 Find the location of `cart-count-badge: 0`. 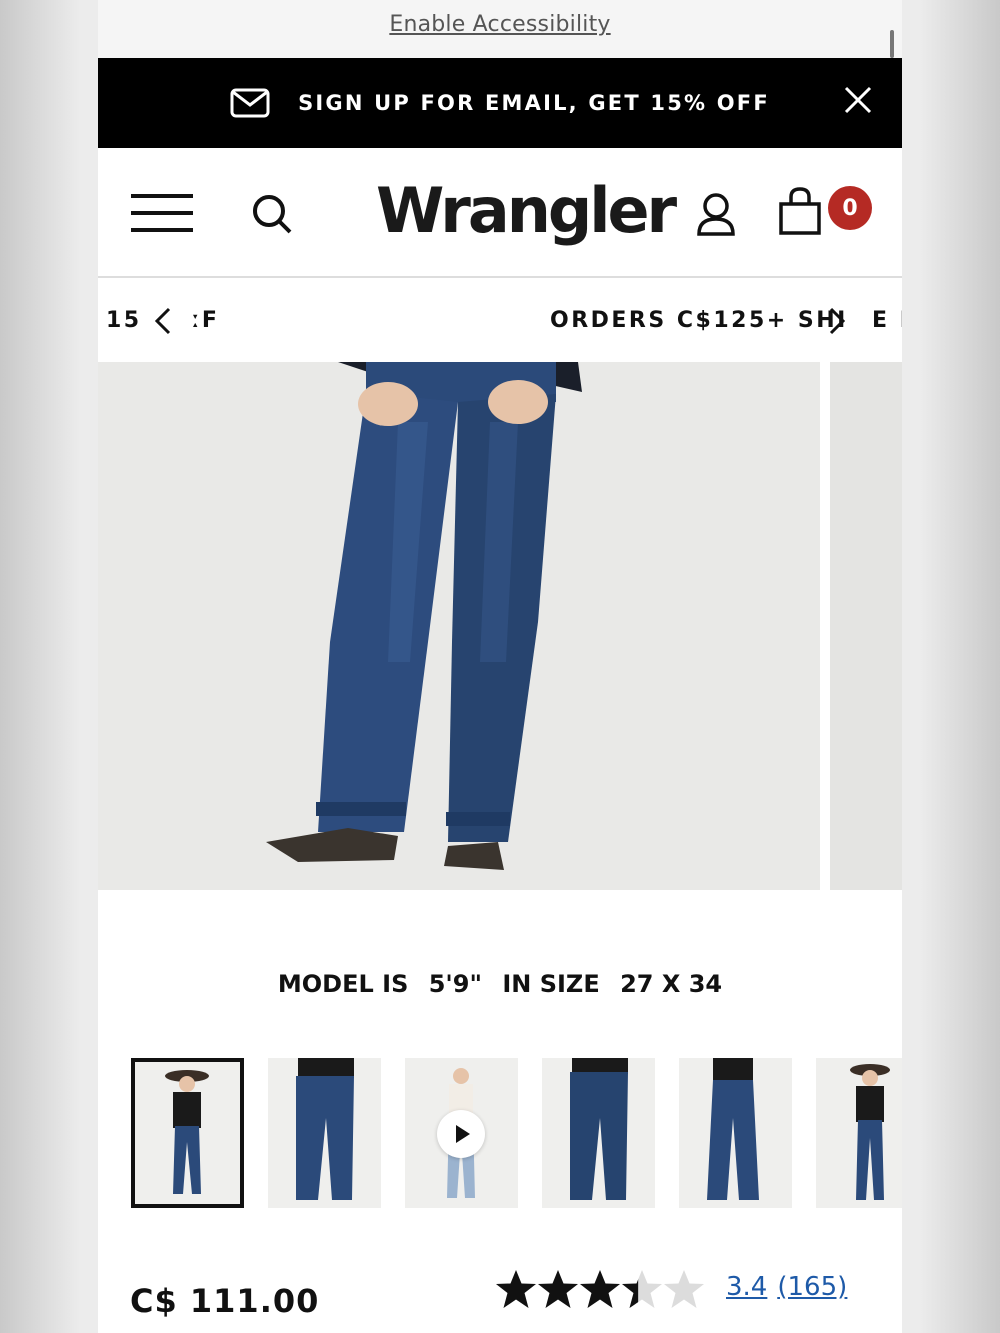

cart-count-badge: 0 is located at coordinates (850, 208).